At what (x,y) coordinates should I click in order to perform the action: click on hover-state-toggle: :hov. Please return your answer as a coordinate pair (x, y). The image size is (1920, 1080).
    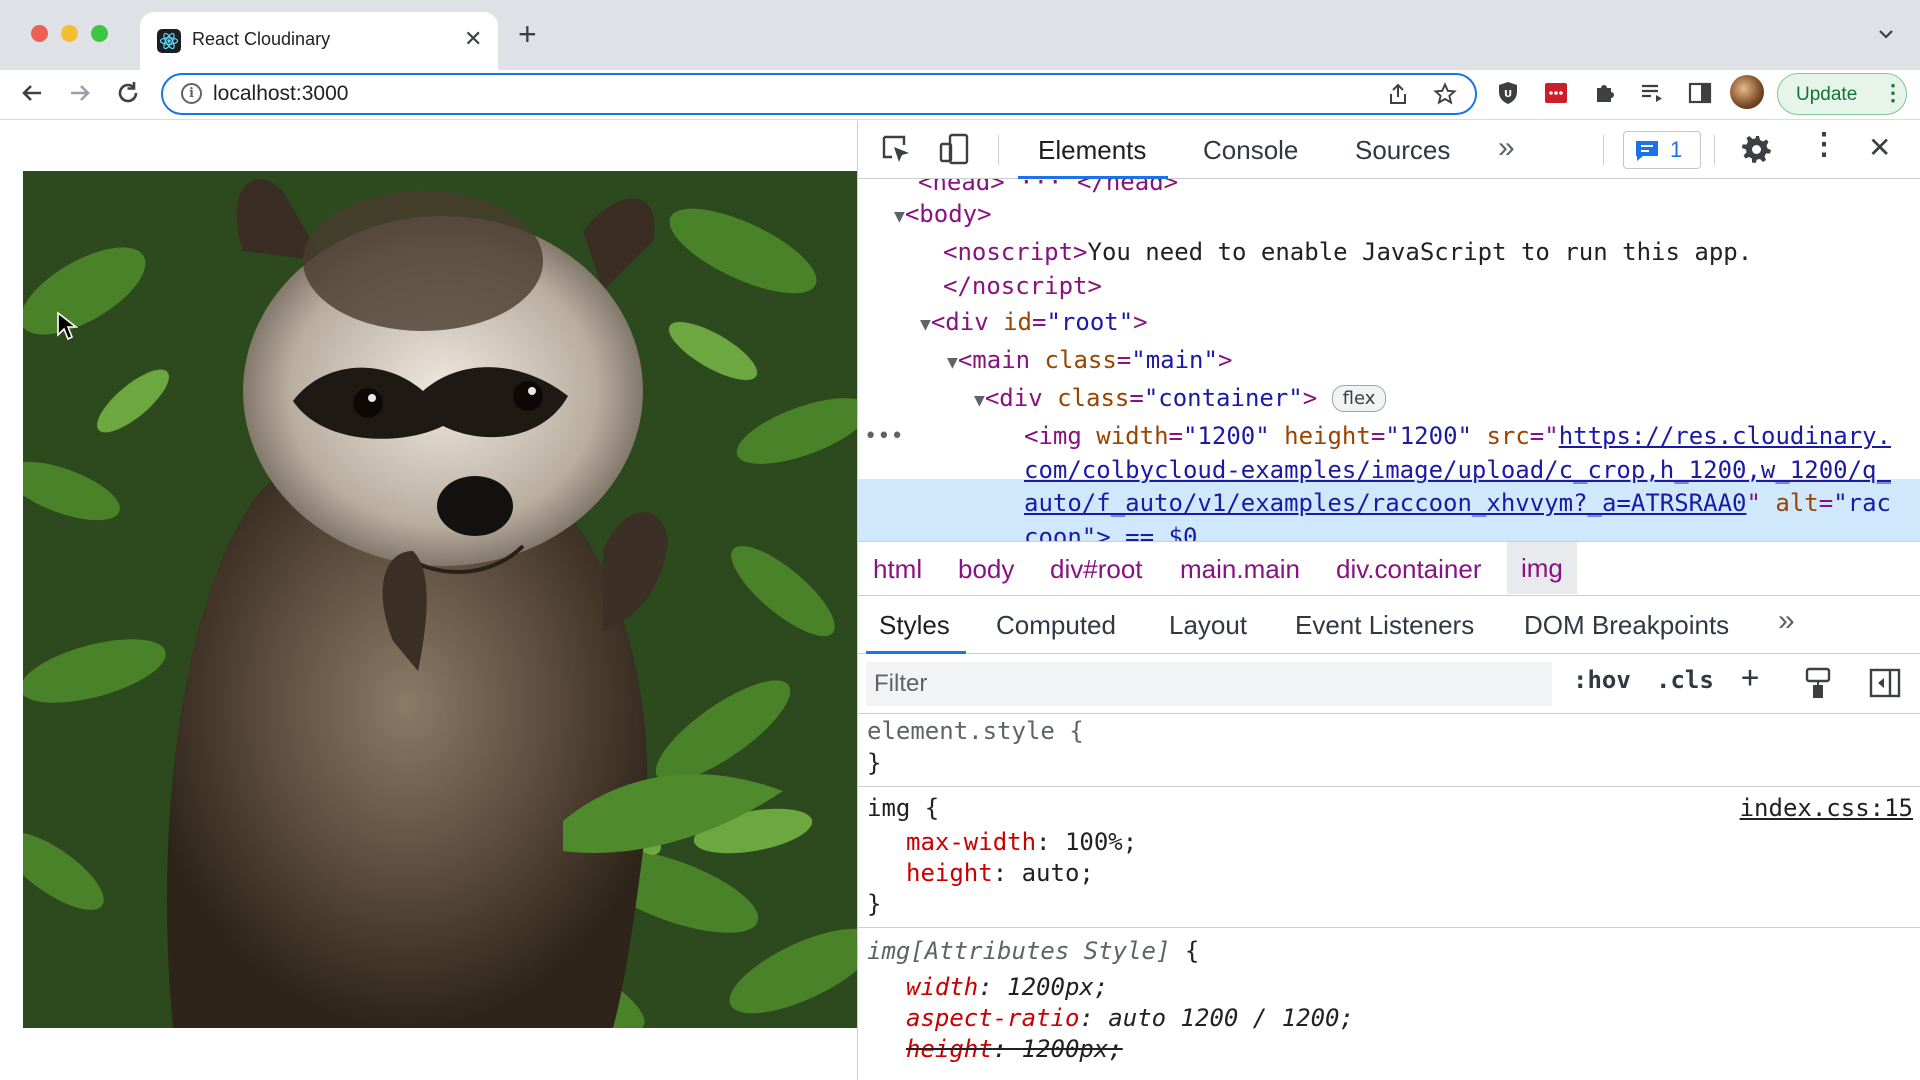
    Looking at the image, I should click on (1602, 680).